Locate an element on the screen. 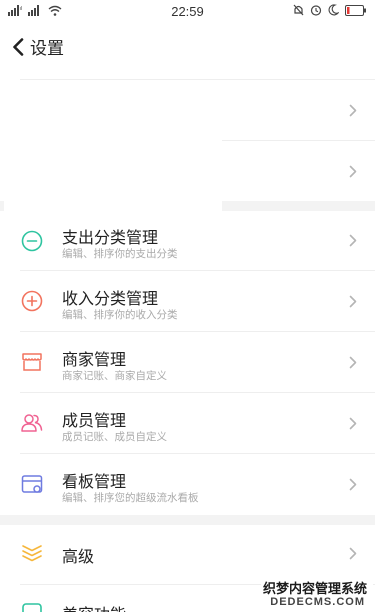 Image resolution: width=375 pixels, height=612 pixels. plus-circle-icon is located at coordinates (32, 301).